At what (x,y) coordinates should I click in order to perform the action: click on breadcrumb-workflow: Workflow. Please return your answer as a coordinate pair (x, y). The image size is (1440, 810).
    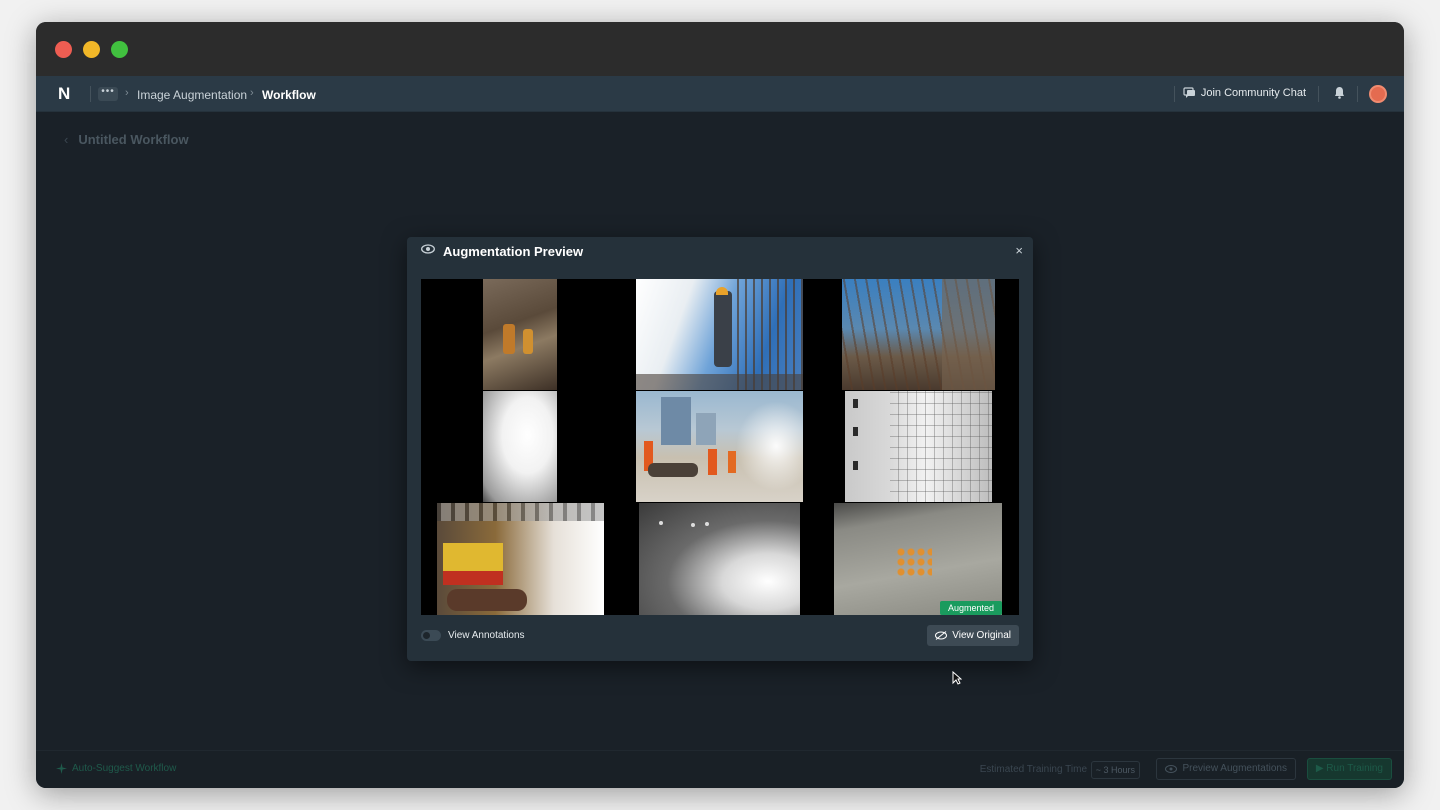
    Looking at the image, I should click on (289, 95).